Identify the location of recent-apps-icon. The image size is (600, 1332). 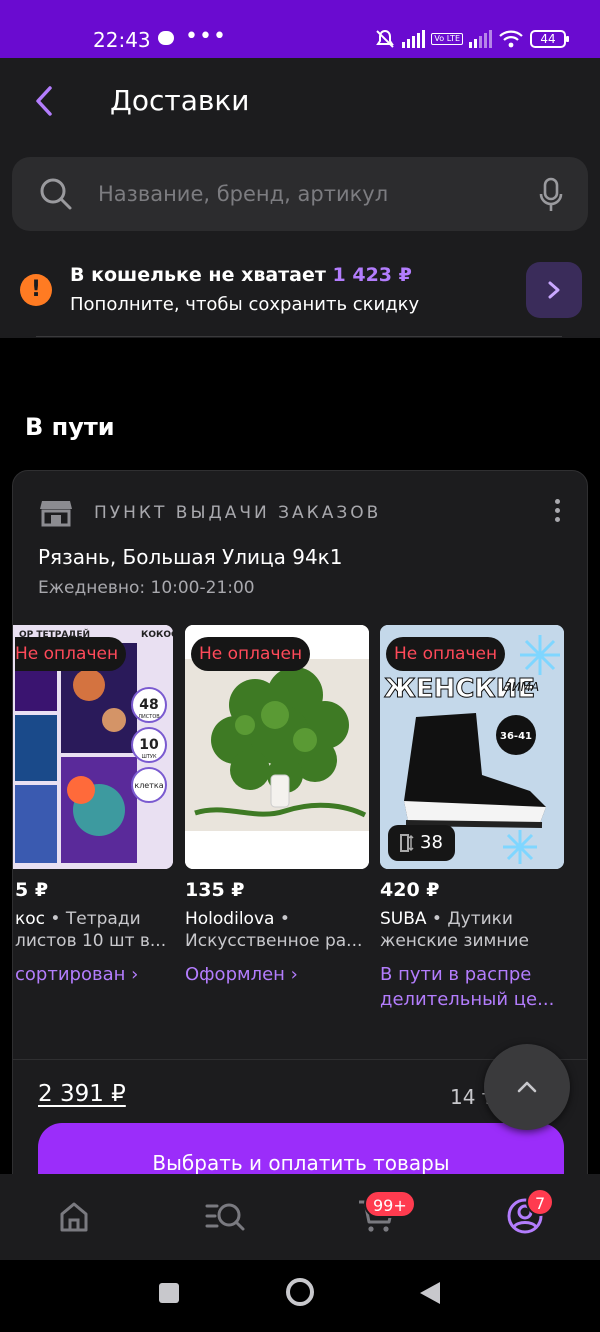
(169, 1293).